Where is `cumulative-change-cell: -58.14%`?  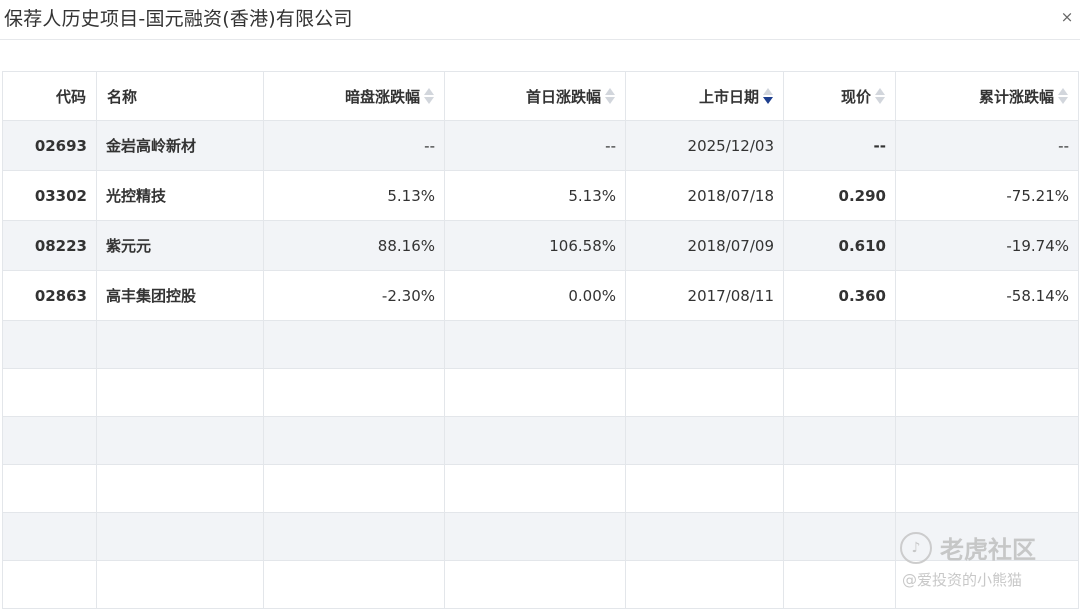
cumulative-change-cell: -58.14% is located at coordinates (987, 295).